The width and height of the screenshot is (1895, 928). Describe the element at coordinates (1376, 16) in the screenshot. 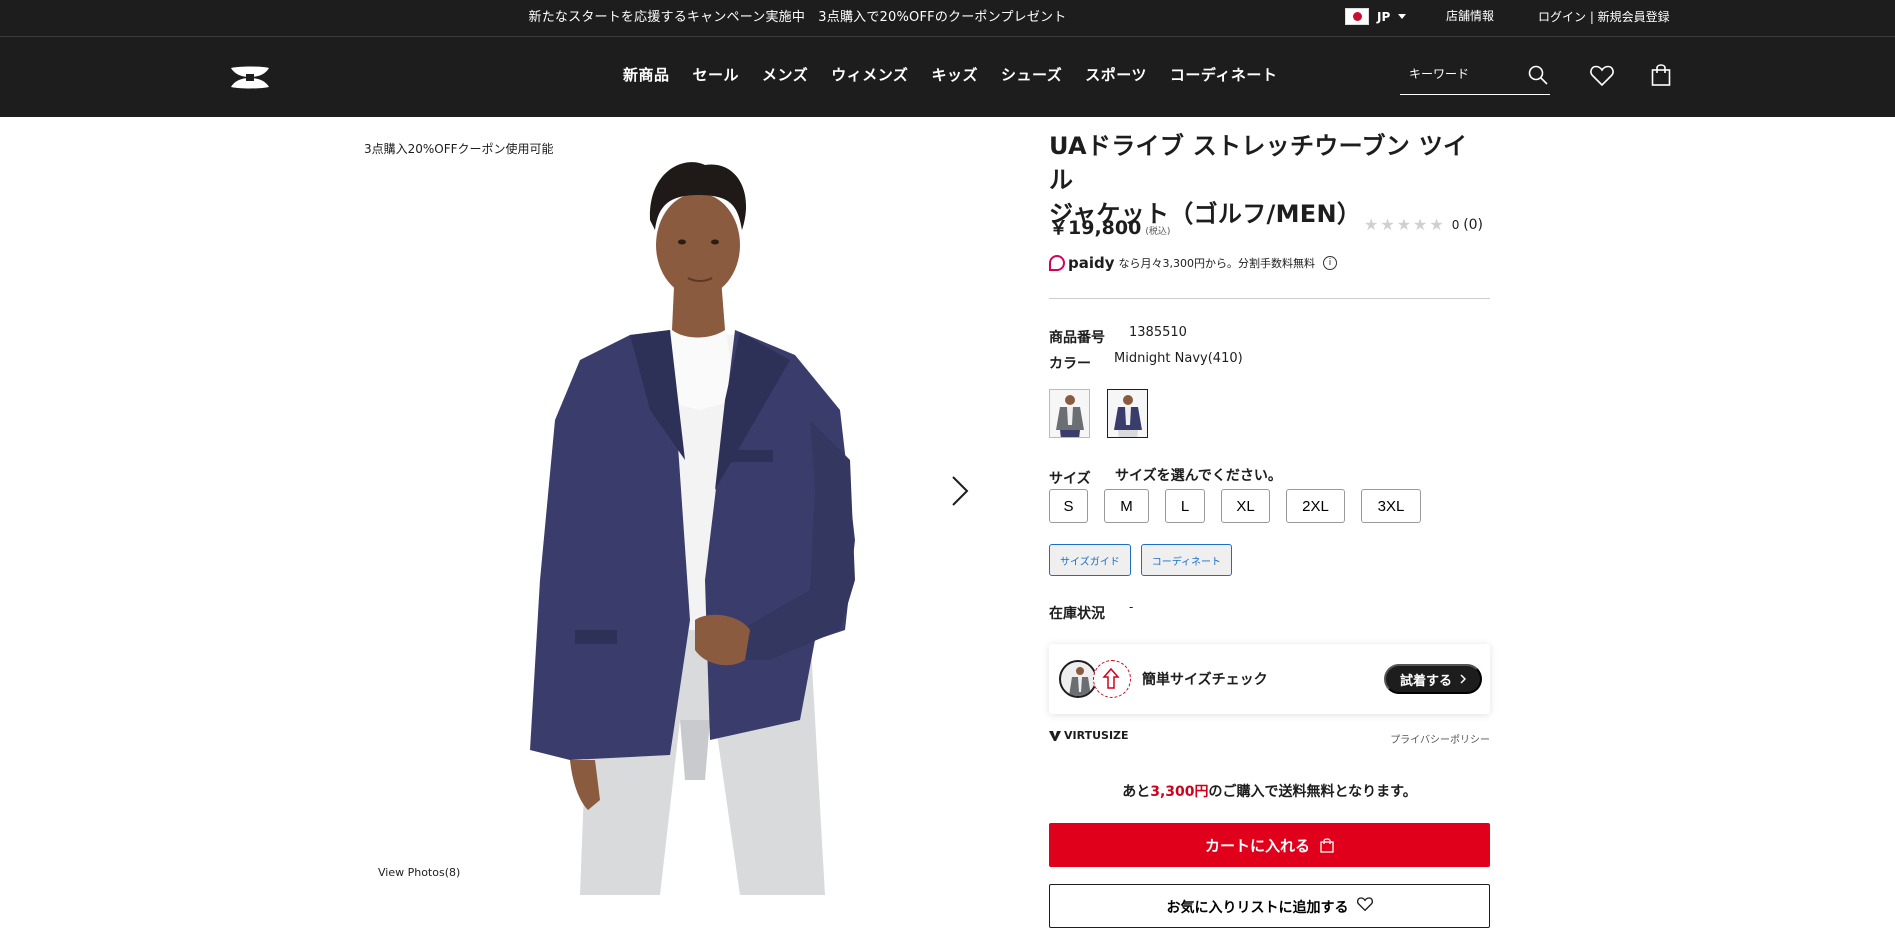

I see `locale-selector: JP` at that location.